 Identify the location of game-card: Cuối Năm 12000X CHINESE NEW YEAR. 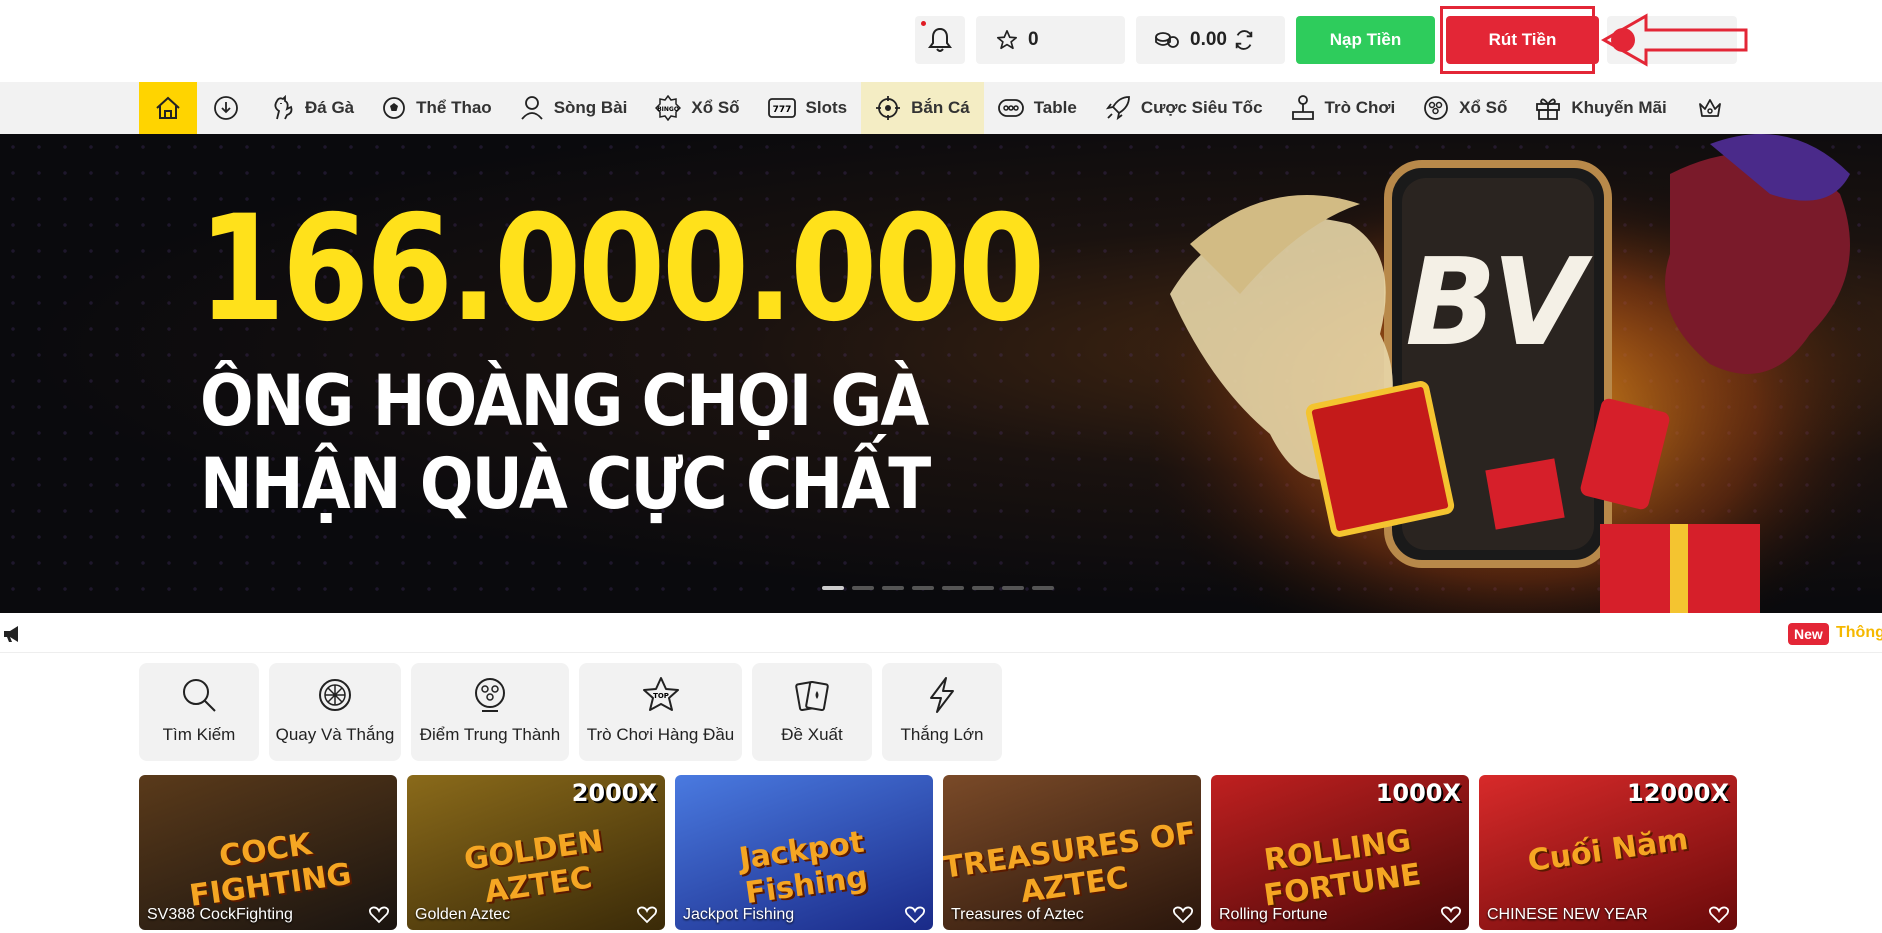
(1608, 852).